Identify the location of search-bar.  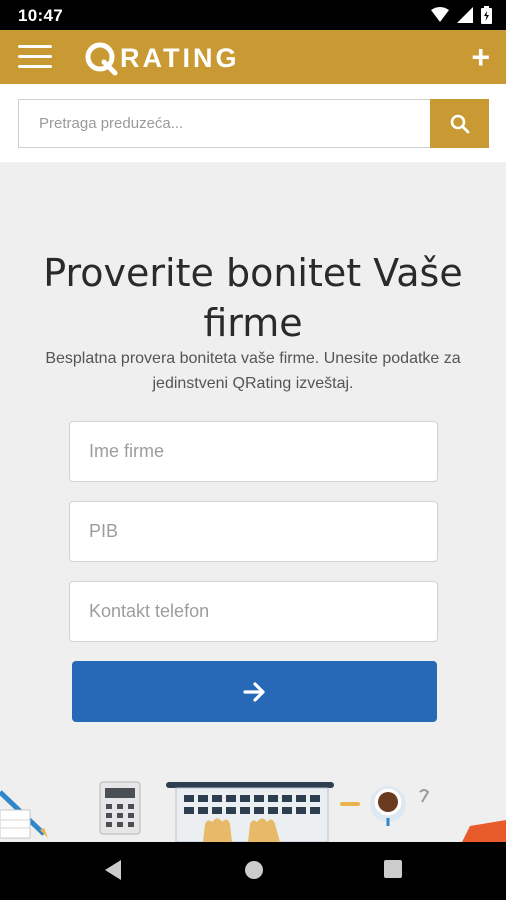
(253, 123).